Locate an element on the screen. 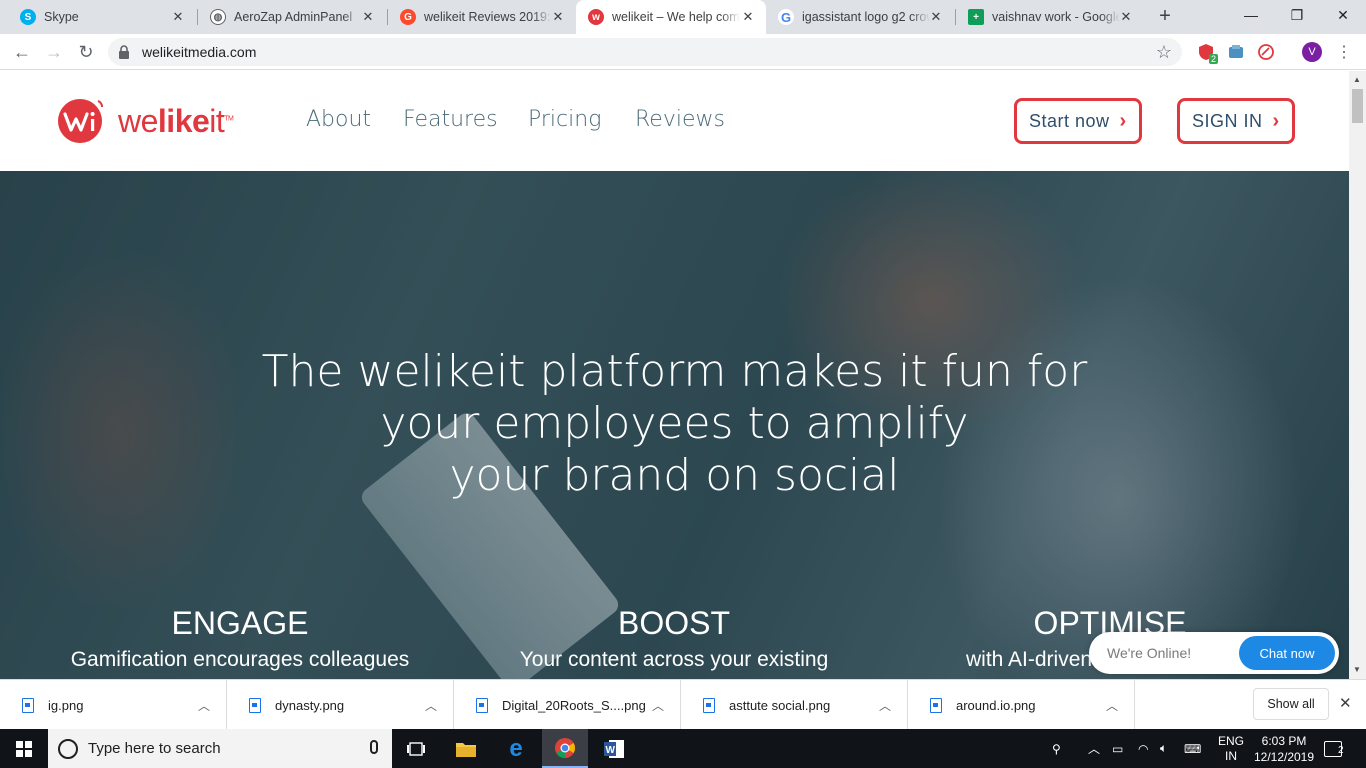  chrome-icon is located at coordinates (565, 748).